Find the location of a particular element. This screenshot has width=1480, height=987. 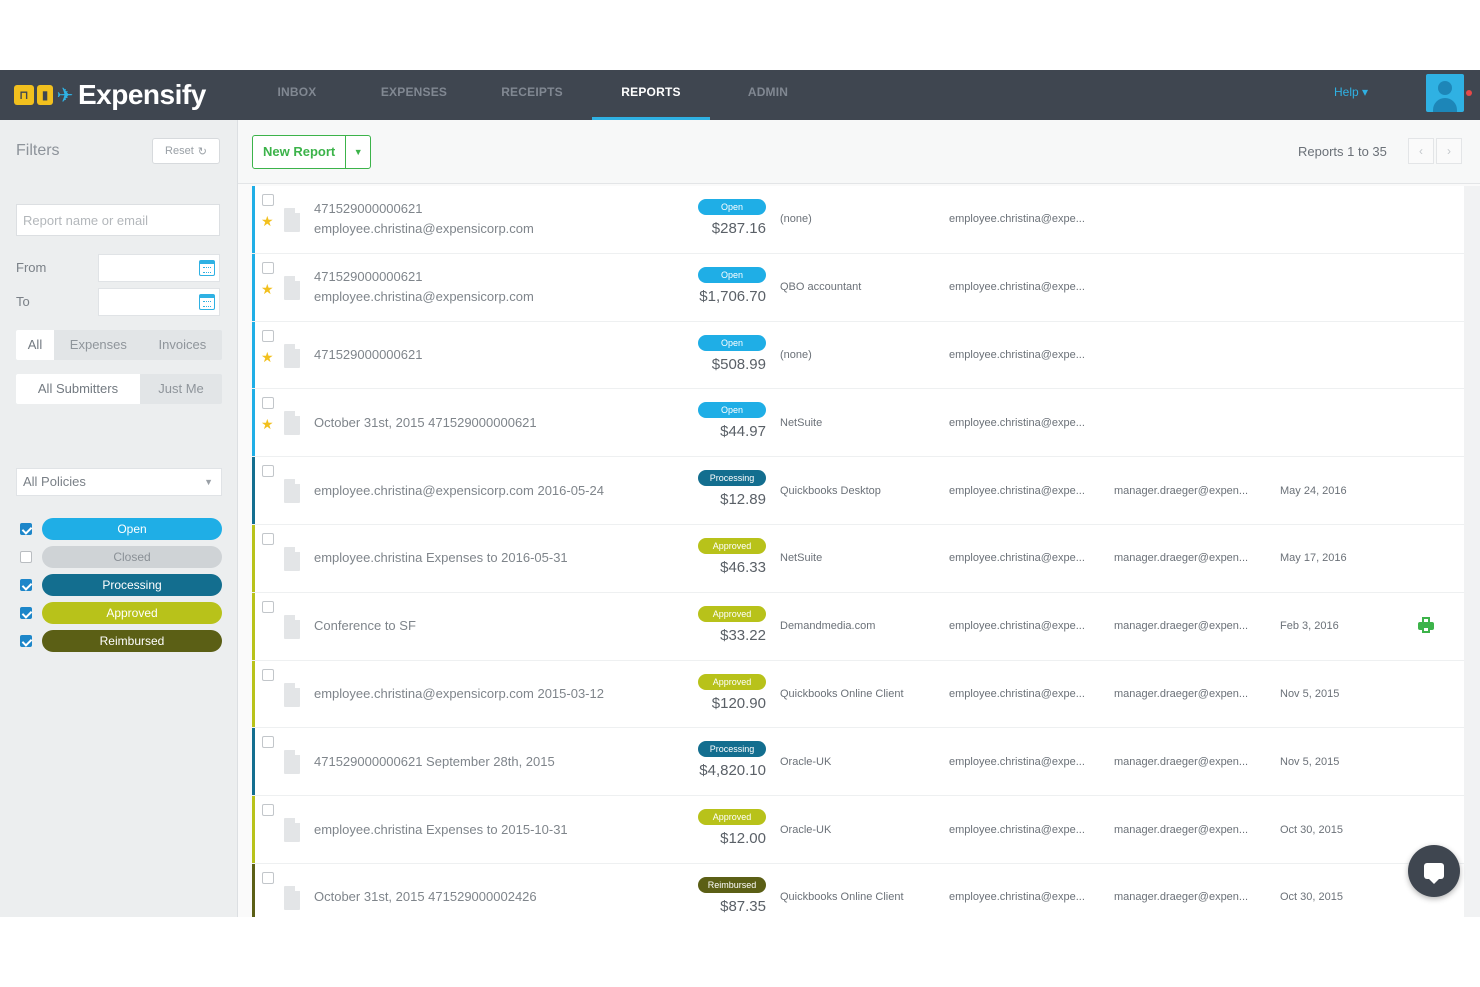

report-date: Nov 5, 2015 is located at coordinates (1310, 693).